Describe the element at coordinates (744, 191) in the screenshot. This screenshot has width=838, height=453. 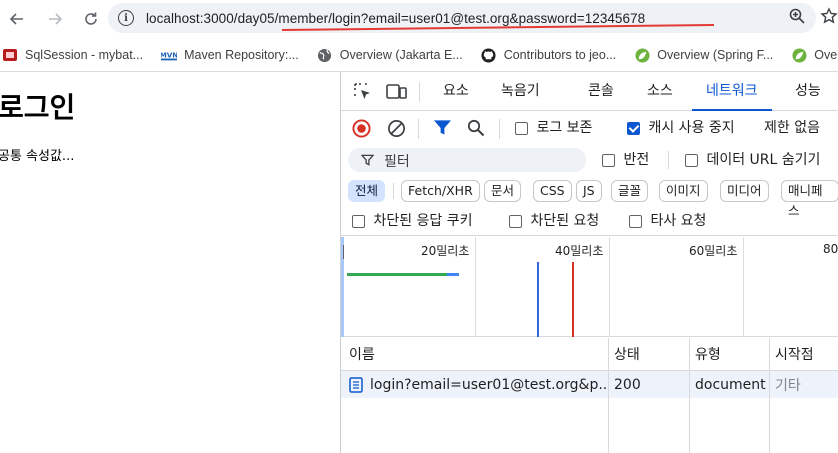
I see `type-chip-media: 미디어` at that location.